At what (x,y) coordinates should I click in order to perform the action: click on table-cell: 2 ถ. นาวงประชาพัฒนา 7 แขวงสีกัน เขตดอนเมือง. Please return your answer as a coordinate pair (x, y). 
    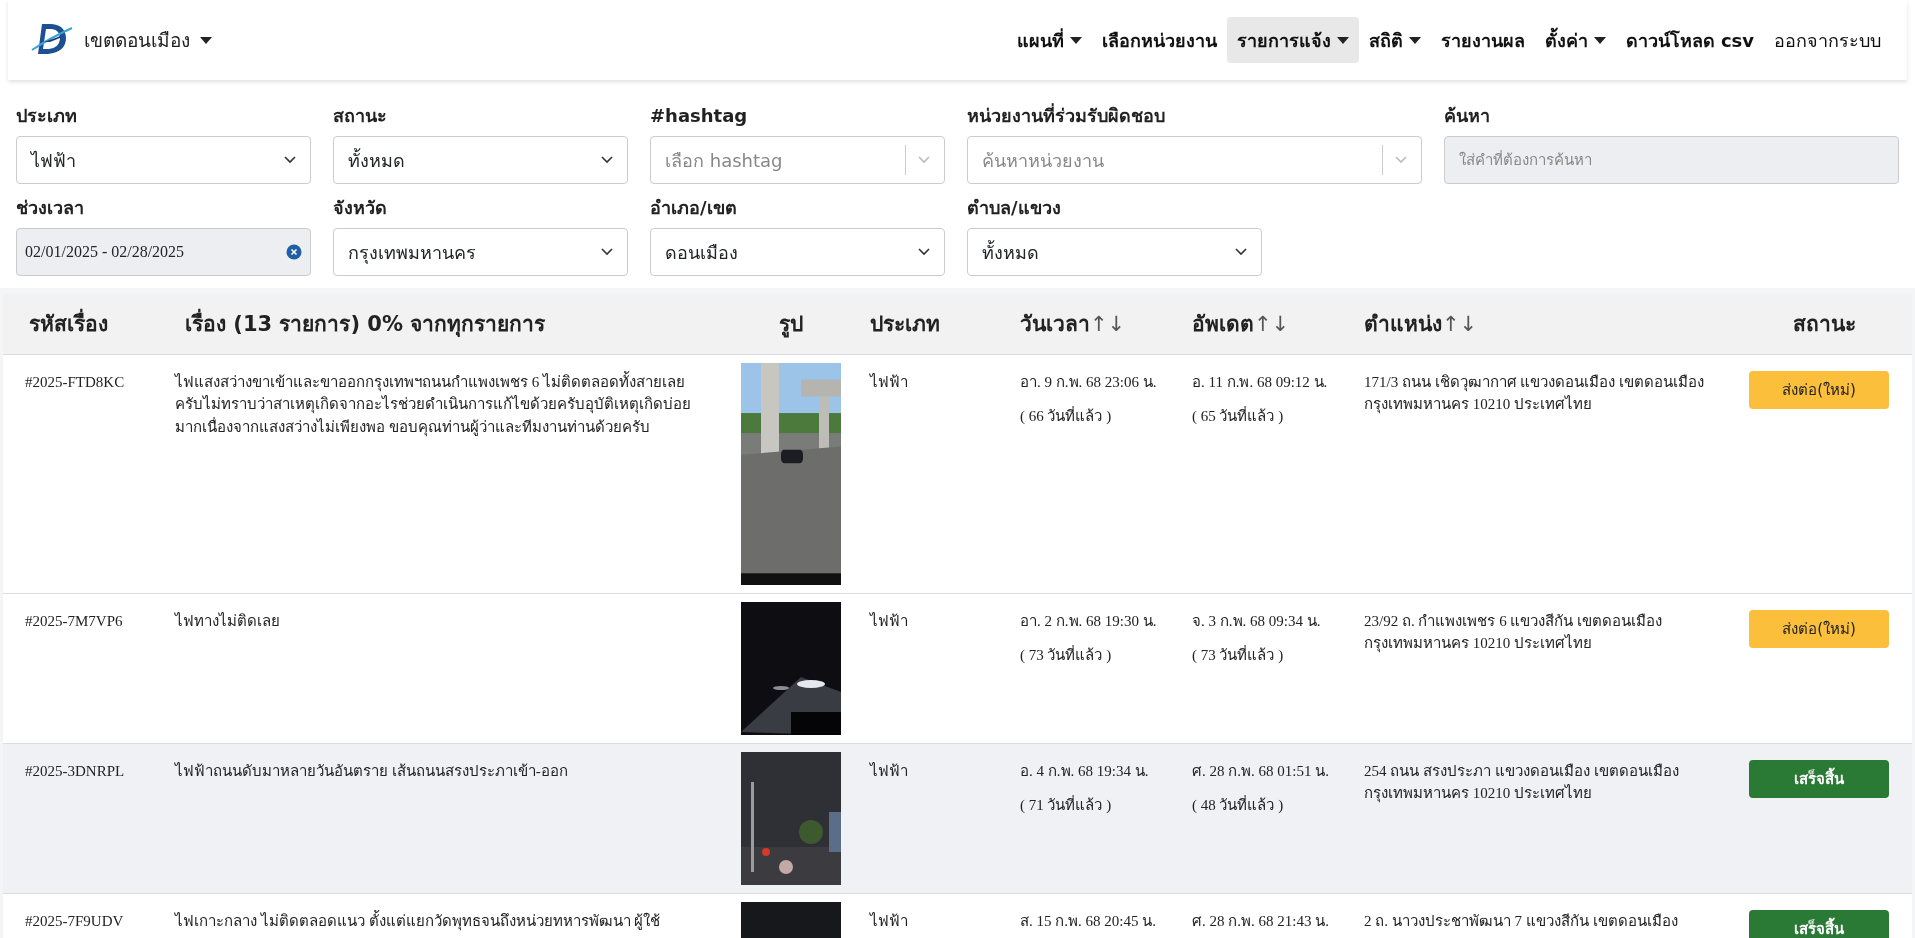
    Looking at the image, I should click on (1521, 920).